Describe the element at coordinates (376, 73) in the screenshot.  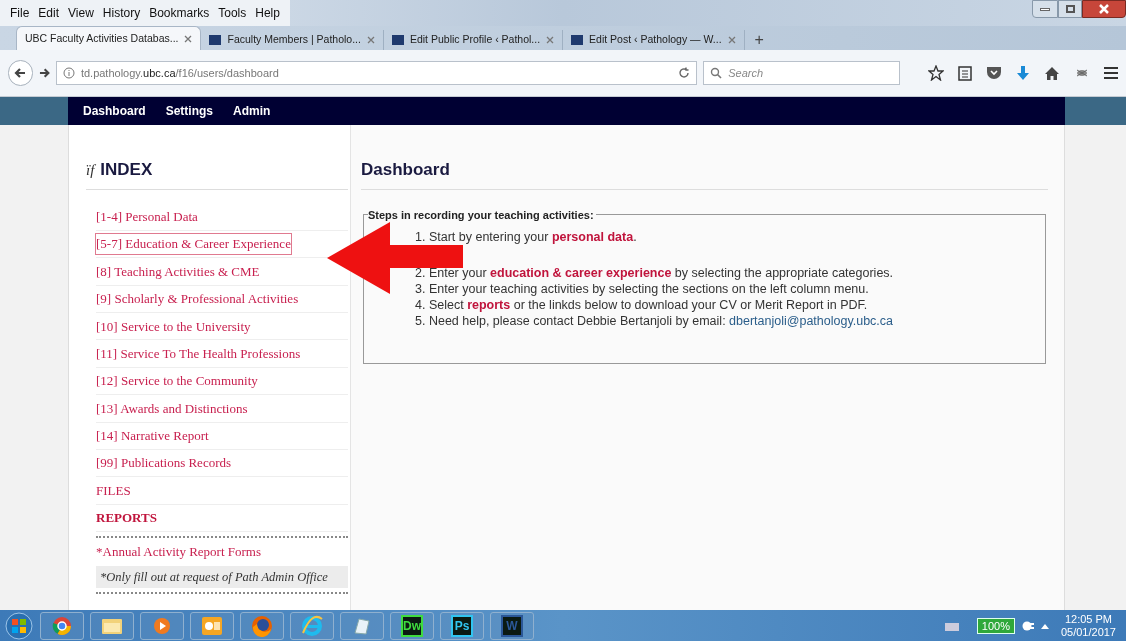
I see `address-field: td.pathology.ubc.ca/f16/users/dashboard` at that location.